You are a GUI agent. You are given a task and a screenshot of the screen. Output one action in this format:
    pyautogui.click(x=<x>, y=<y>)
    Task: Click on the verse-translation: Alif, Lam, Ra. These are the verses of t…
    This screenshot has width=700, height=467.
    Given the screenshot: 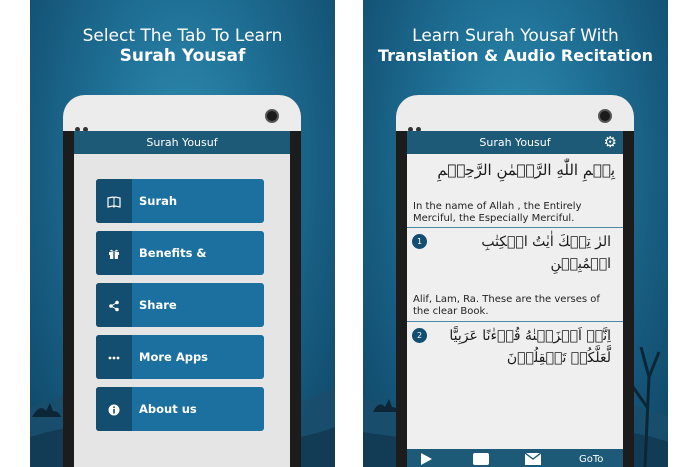 What is the action you would take?
    pyautogui.click(x=506, y=305)
    